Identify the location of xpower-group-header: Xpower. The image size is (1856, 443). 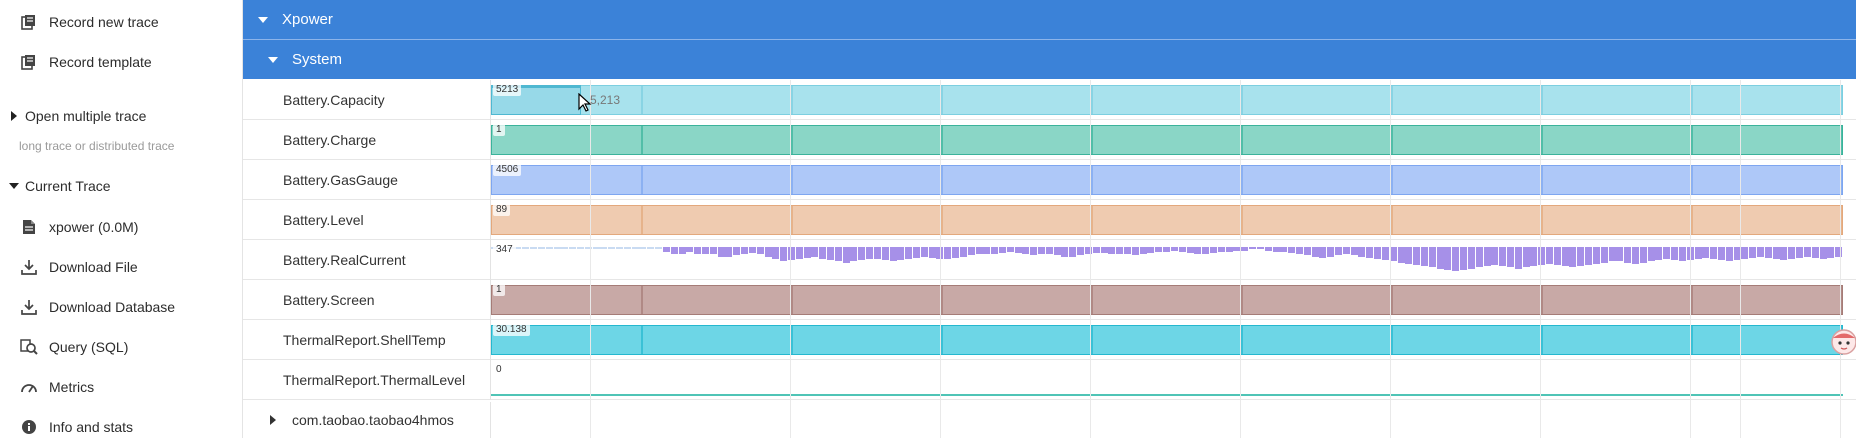
(1049, 19).